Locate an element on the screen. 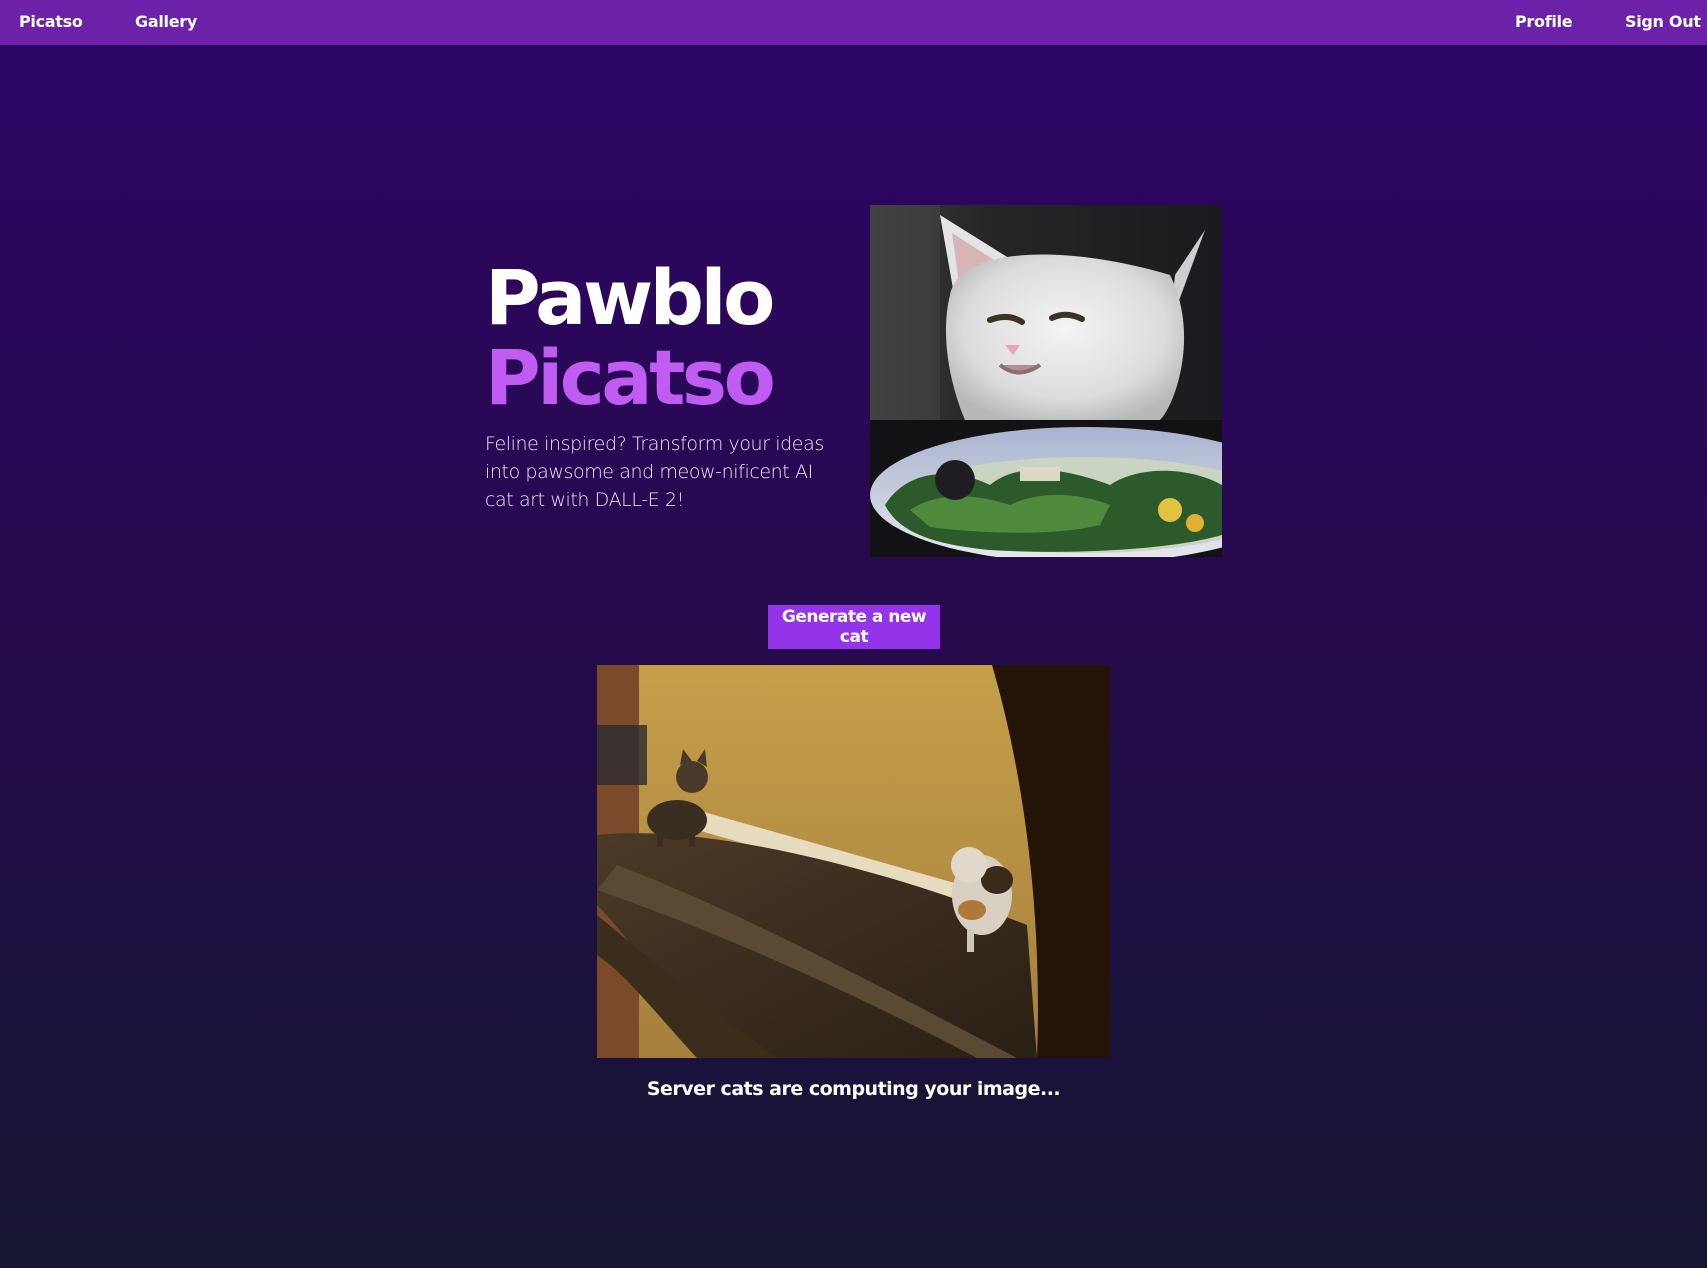  hero-title-line1: Pawblo is located at coordinates (630, 297).